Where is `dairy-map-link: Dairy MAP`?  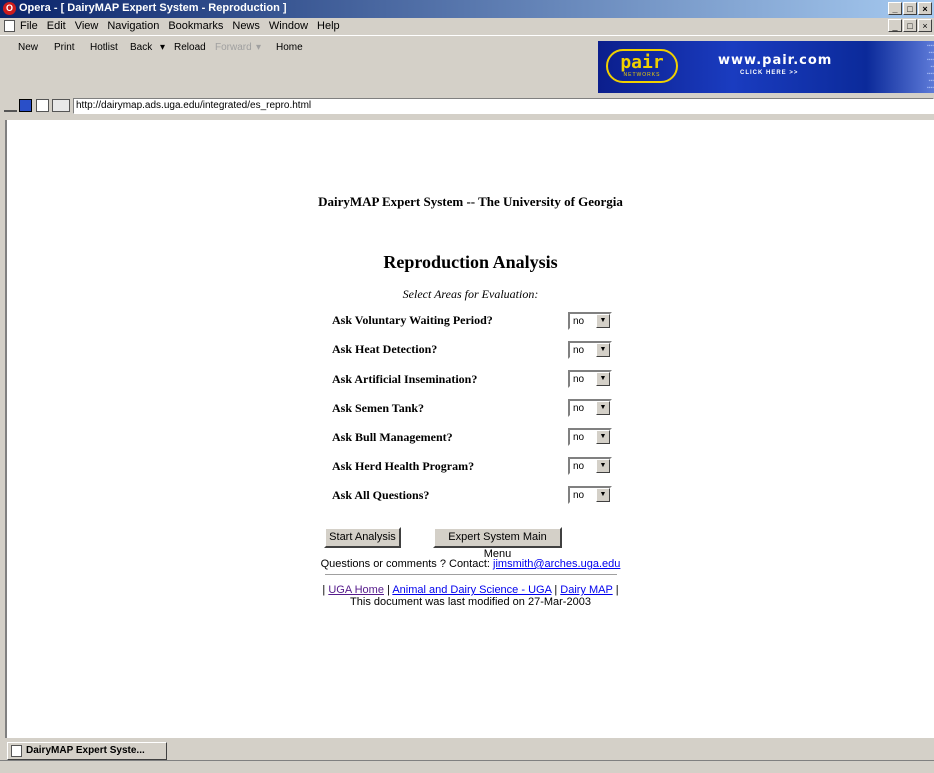
dairy-map-link: Dairy MAP is located at coordinates (586, 590).